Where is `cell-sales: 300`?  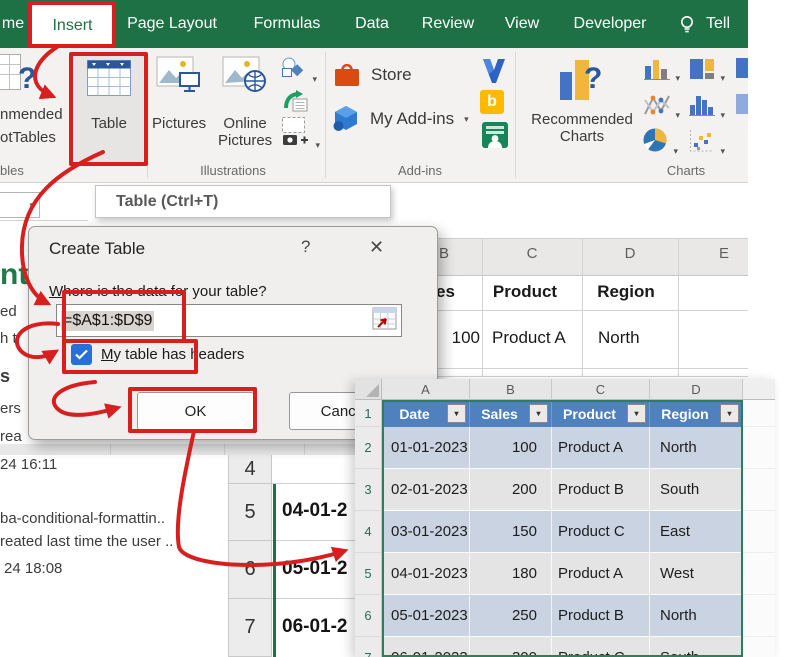
cell-sales: 300 is located at coordinates (511, 647).